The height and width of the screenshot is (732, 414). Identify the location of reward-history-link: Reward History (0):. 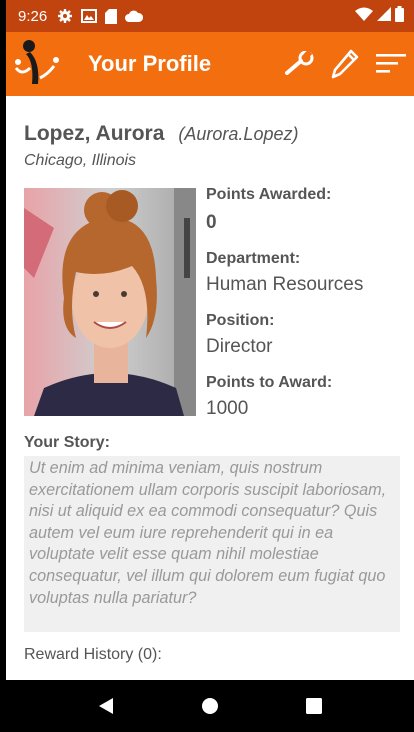
(93, 655).